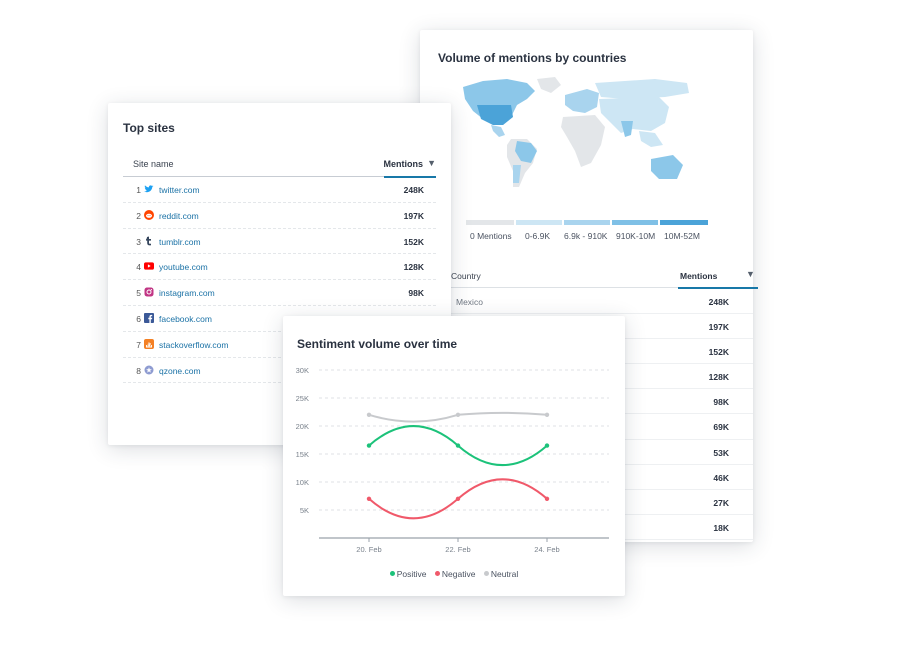  What do you see at coordinates (682, 236) in the screenshot?
I see `legend-label-4: 10M-52M` at bounding box center [682, 236].